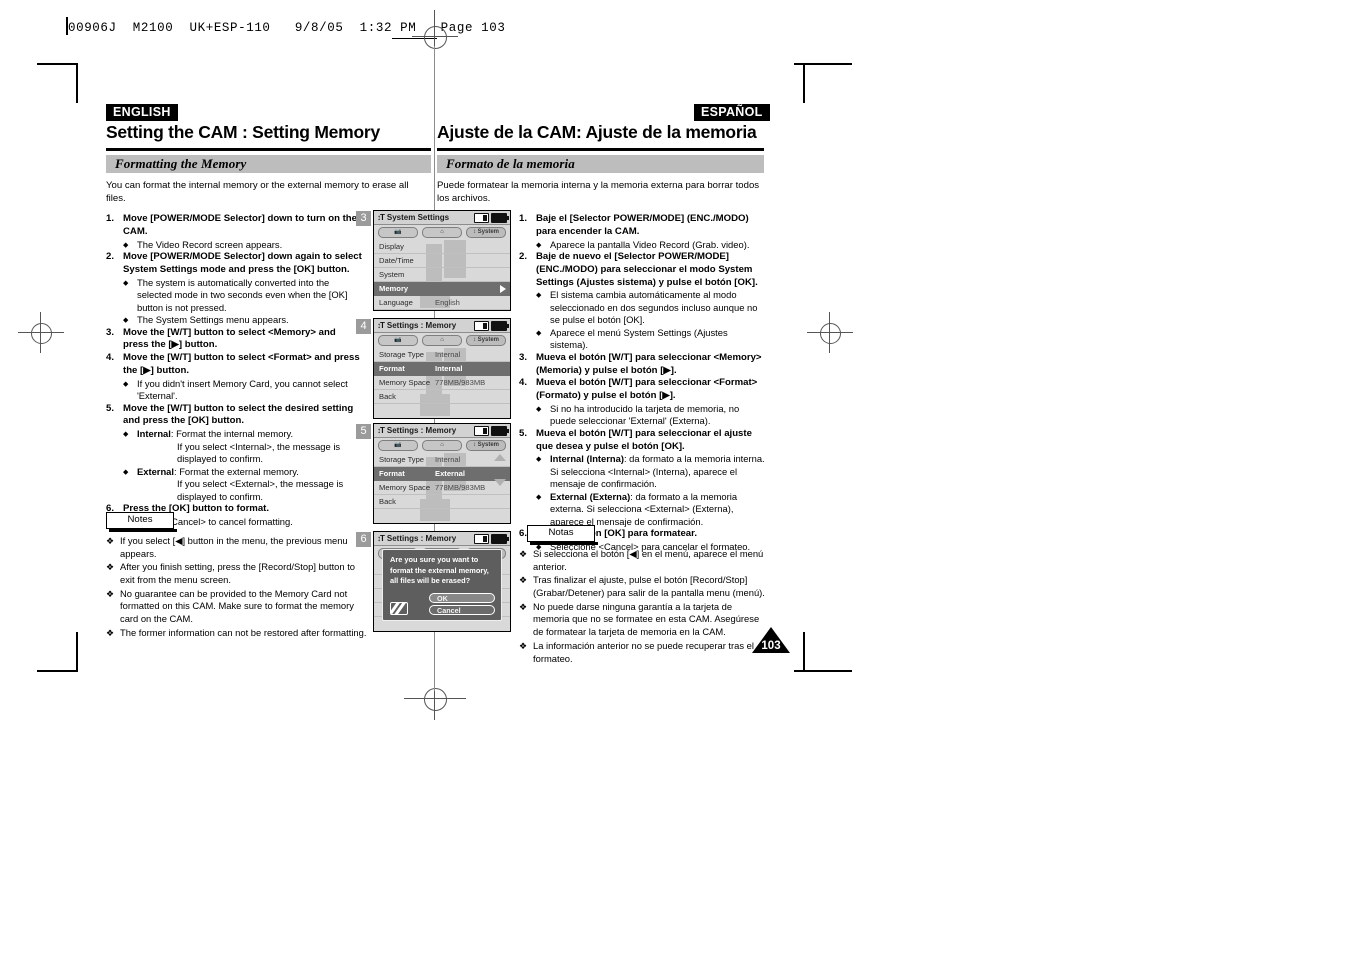 The width and height of the screenshot is (1351, 954). What do you see at coordinates (142, 113) in the screenshot?
I see `language-badge-english-label: ENGLISH` at bounding box center [142, 113].